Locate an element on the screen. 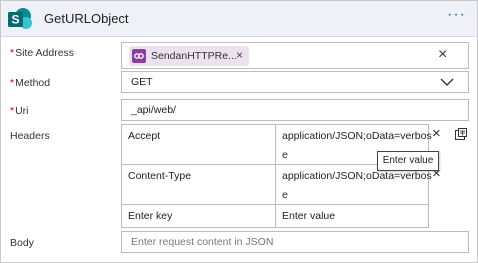 The height and width of the screenshot is (263, 478). new-header-value-input: Enter value is located at coordinates (352, 216).